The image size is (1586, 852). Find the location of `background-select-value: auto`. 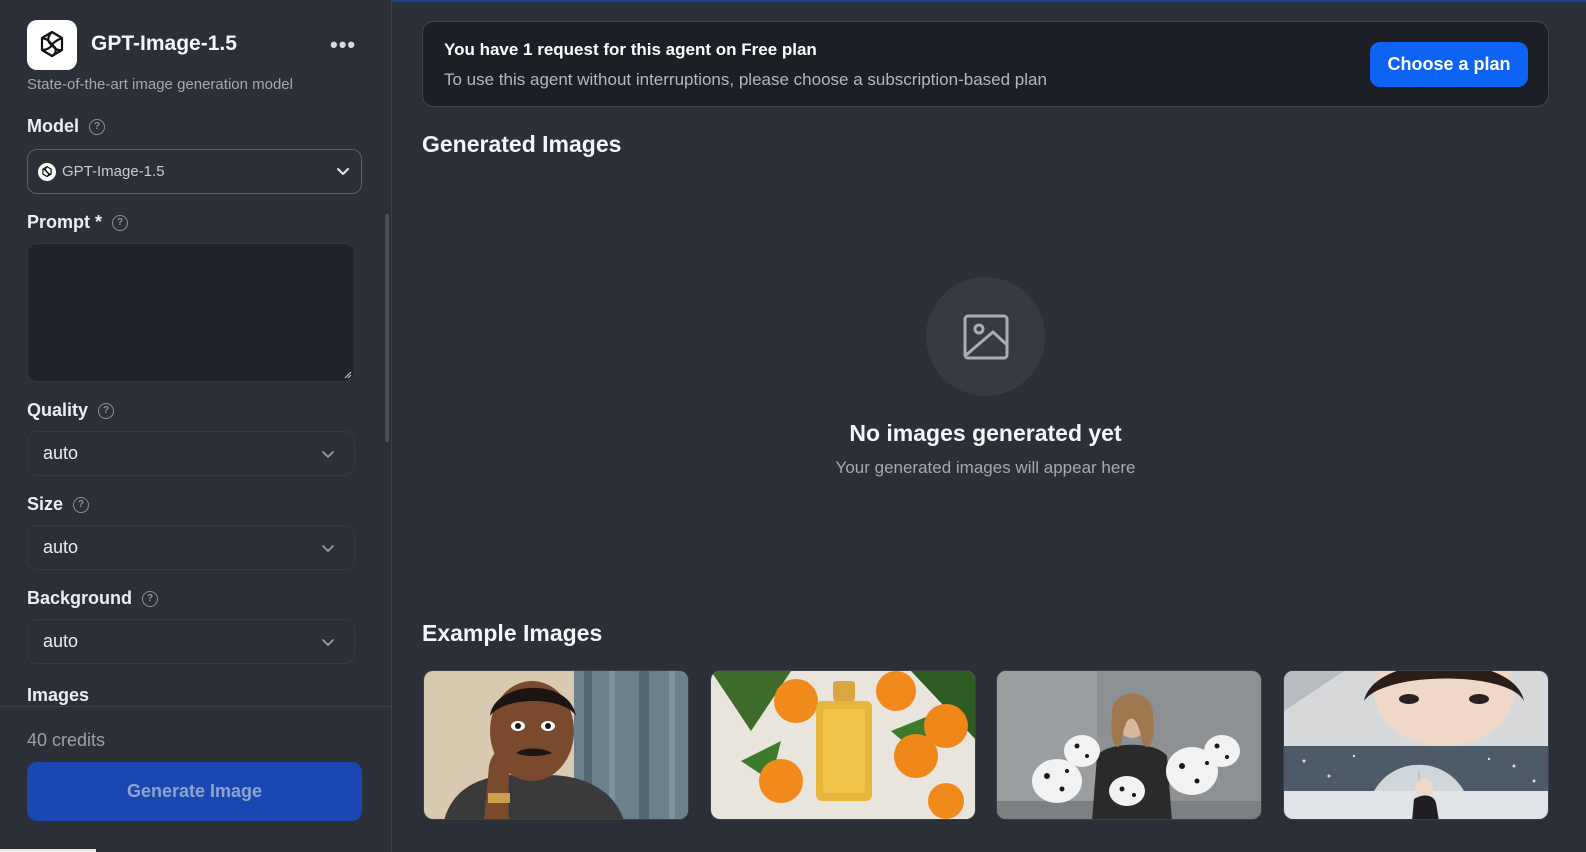

background-select-value: auto is located at coordinates (61, 641).